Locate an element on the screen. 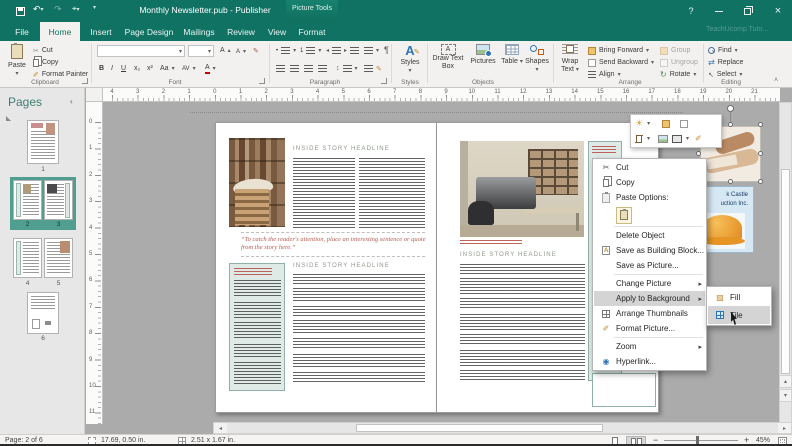 This screenshot has height=446, width=792. menu-item-zoom: Zoom ▸ is located at coordinates (649, 346).